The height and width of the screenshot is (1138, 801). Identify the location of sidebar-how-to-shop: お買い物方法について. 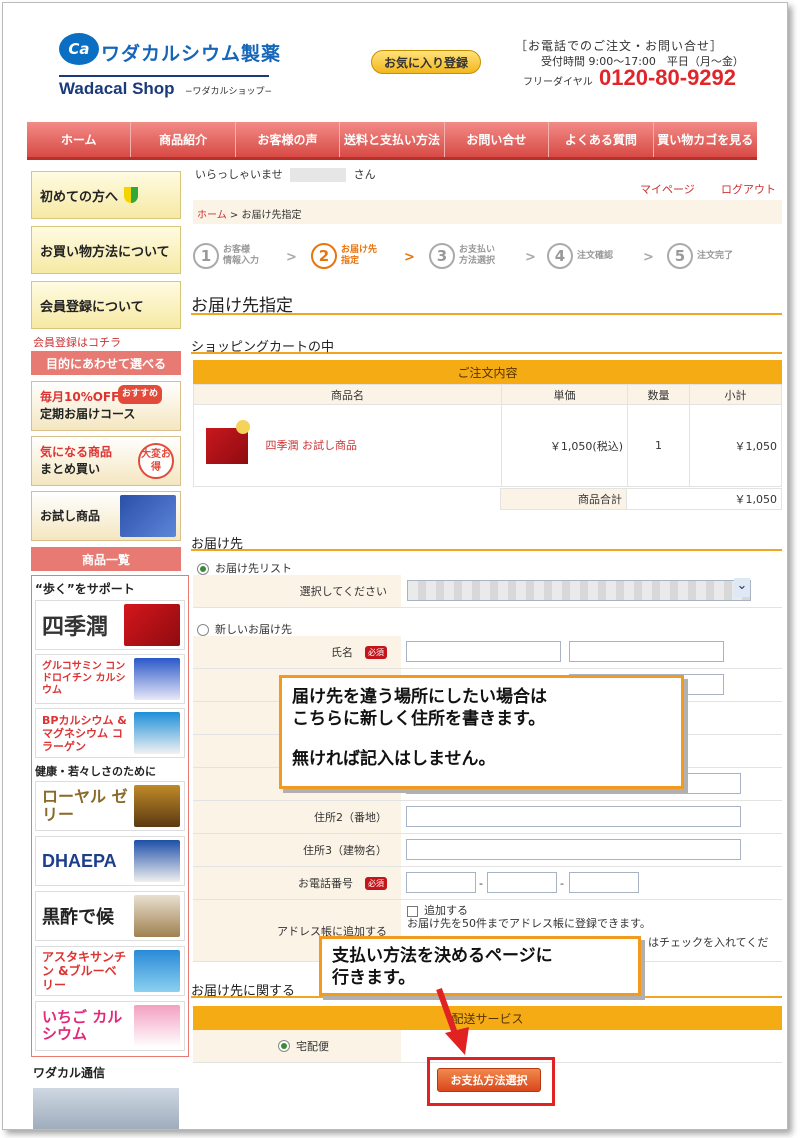
(106, 250).